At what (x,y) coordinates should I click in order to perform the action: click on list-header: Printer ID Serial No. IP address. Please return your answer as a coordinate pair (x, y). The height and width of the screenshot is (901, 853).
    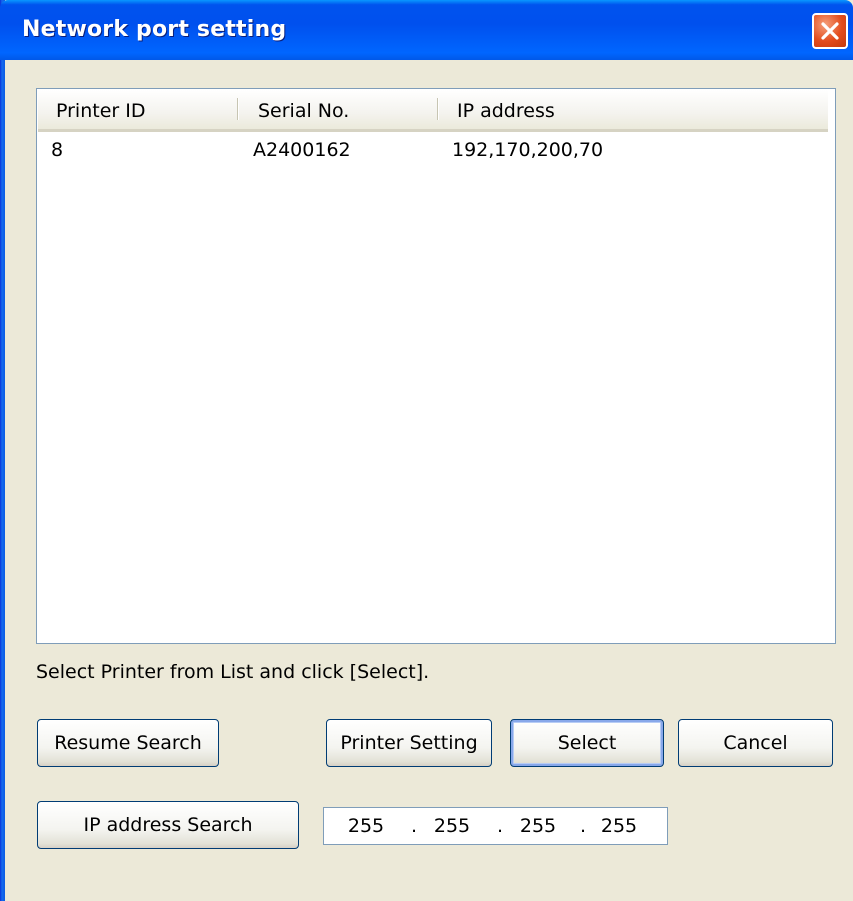
    Looking at the image, I should click on (433, 111).